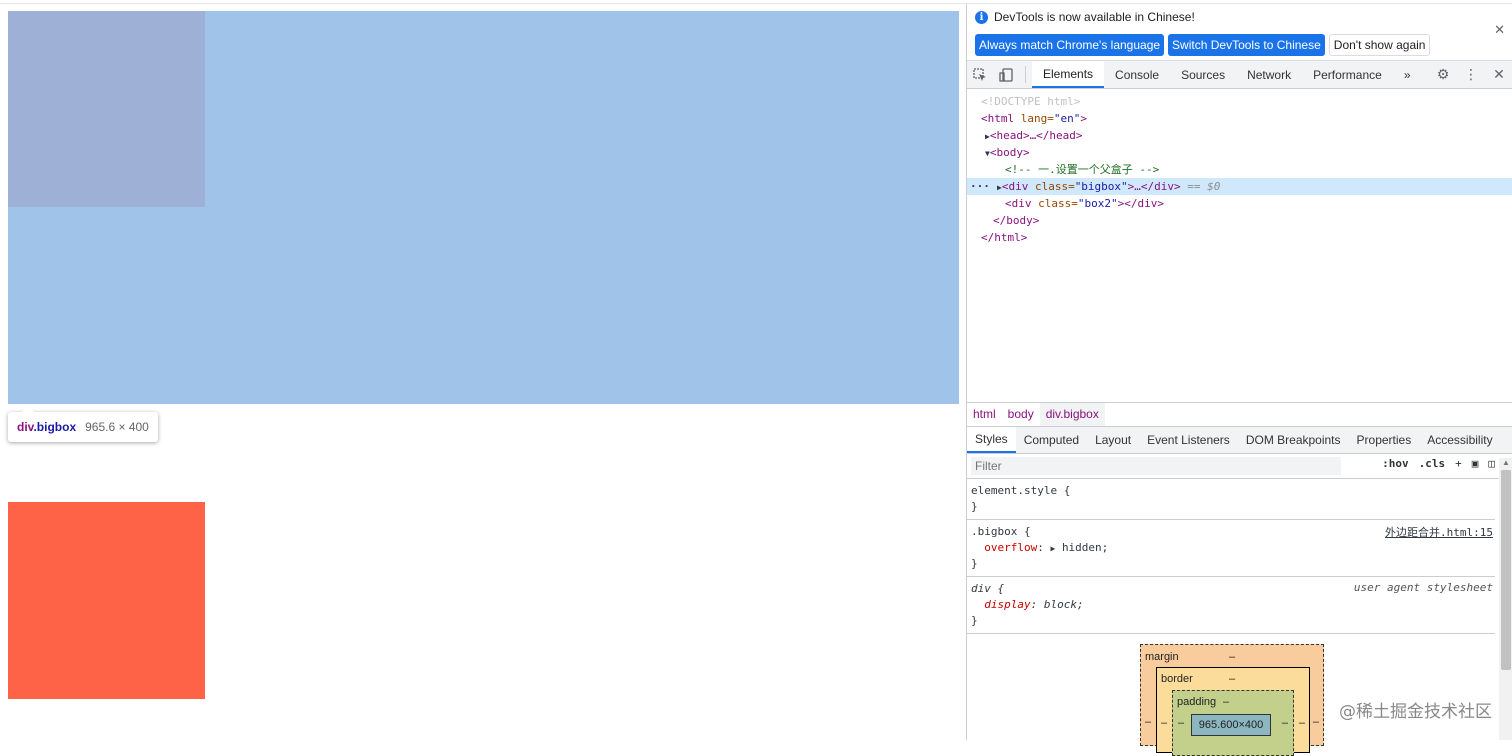  Describe the element at coordinates (1379, 45) in the screenshot. I see `dont-show-again-button: Don't show again` at that location.